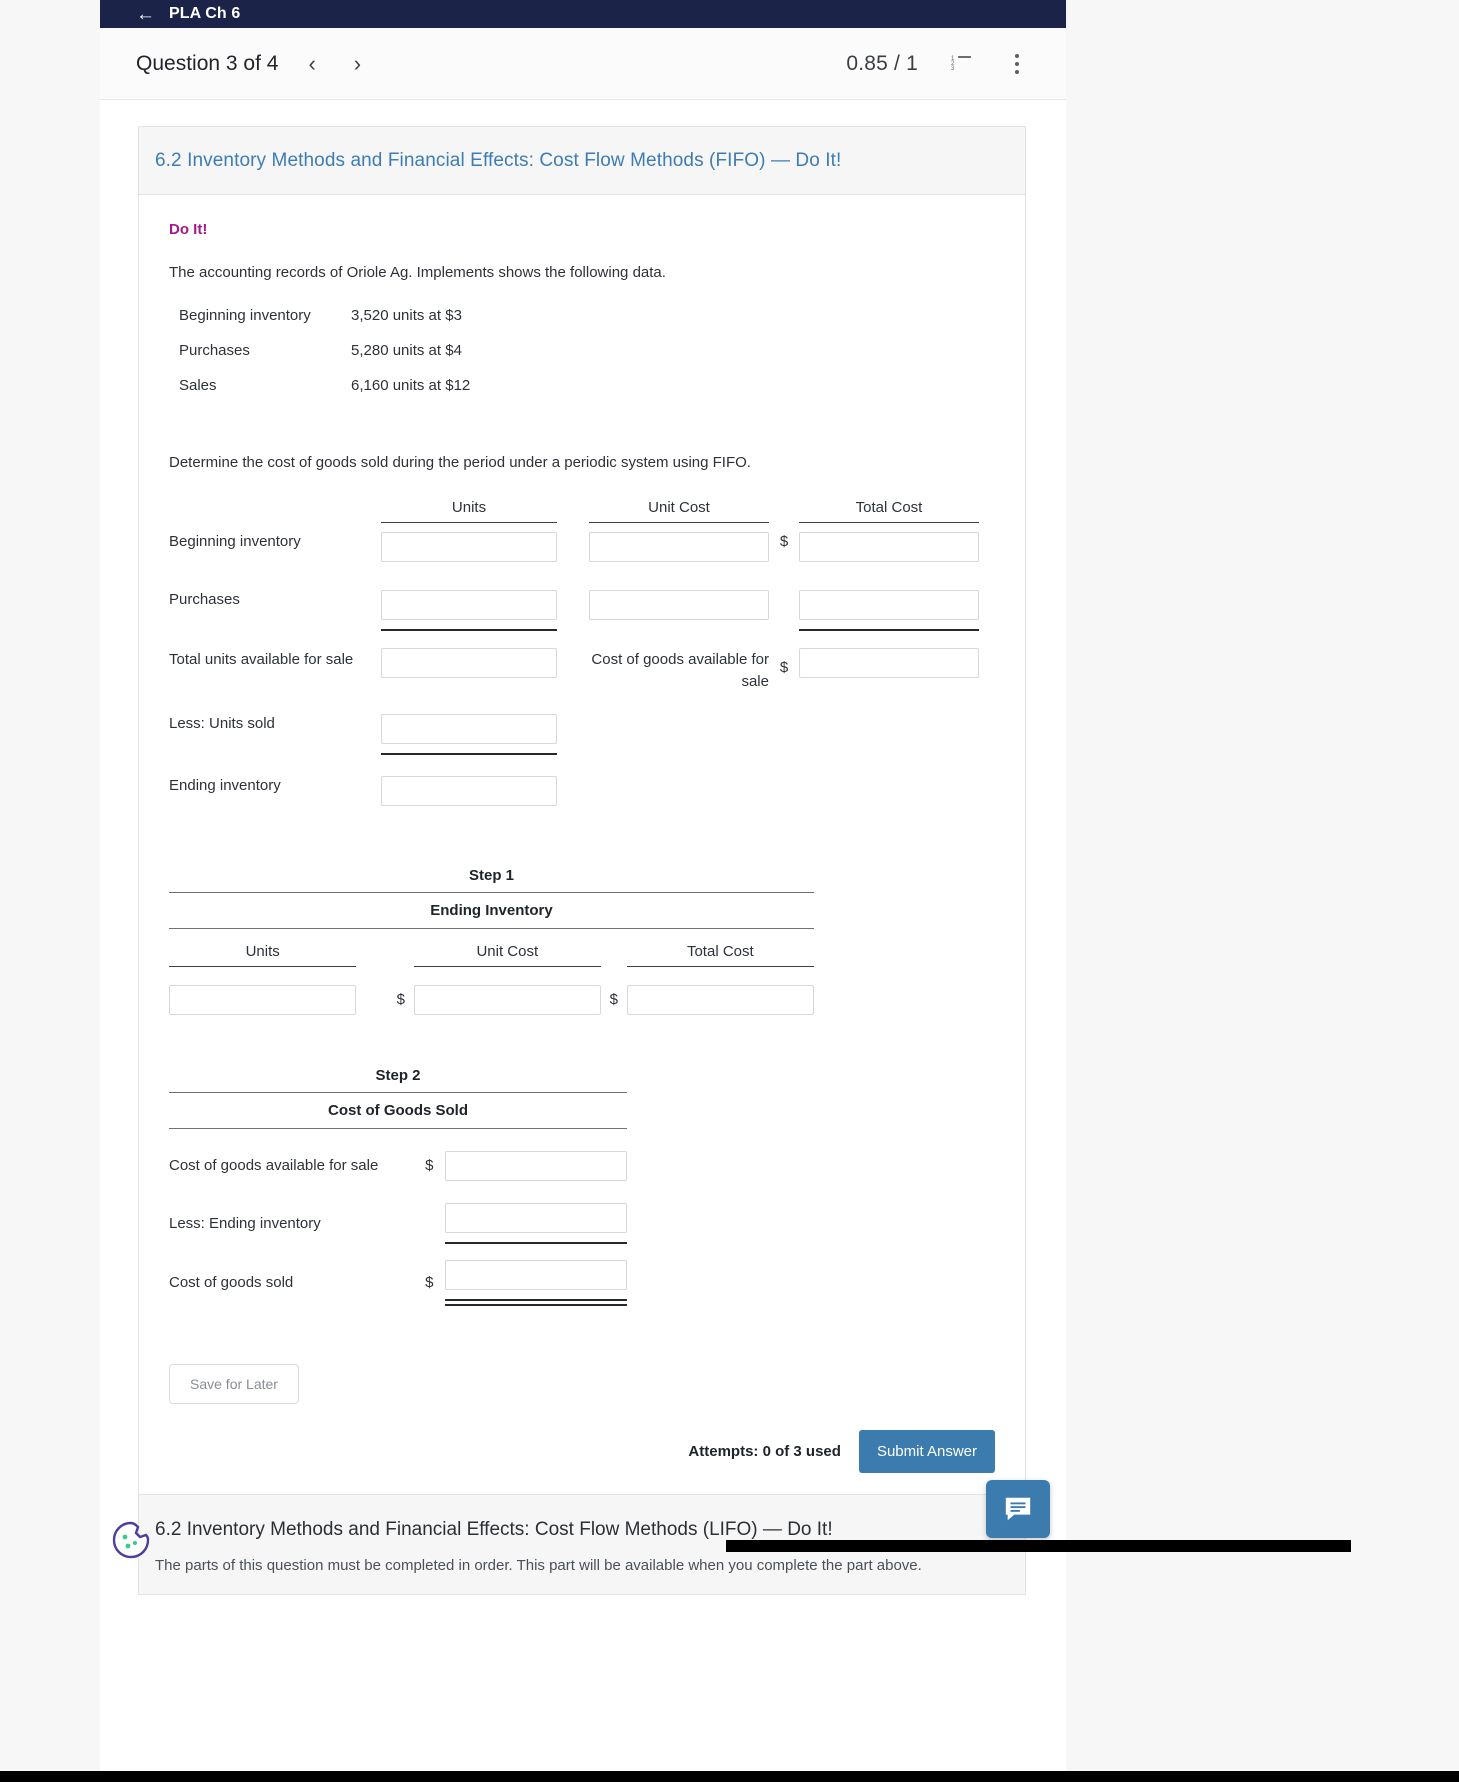  I want to click on step-1-label: Step 1, so click(491, 875).